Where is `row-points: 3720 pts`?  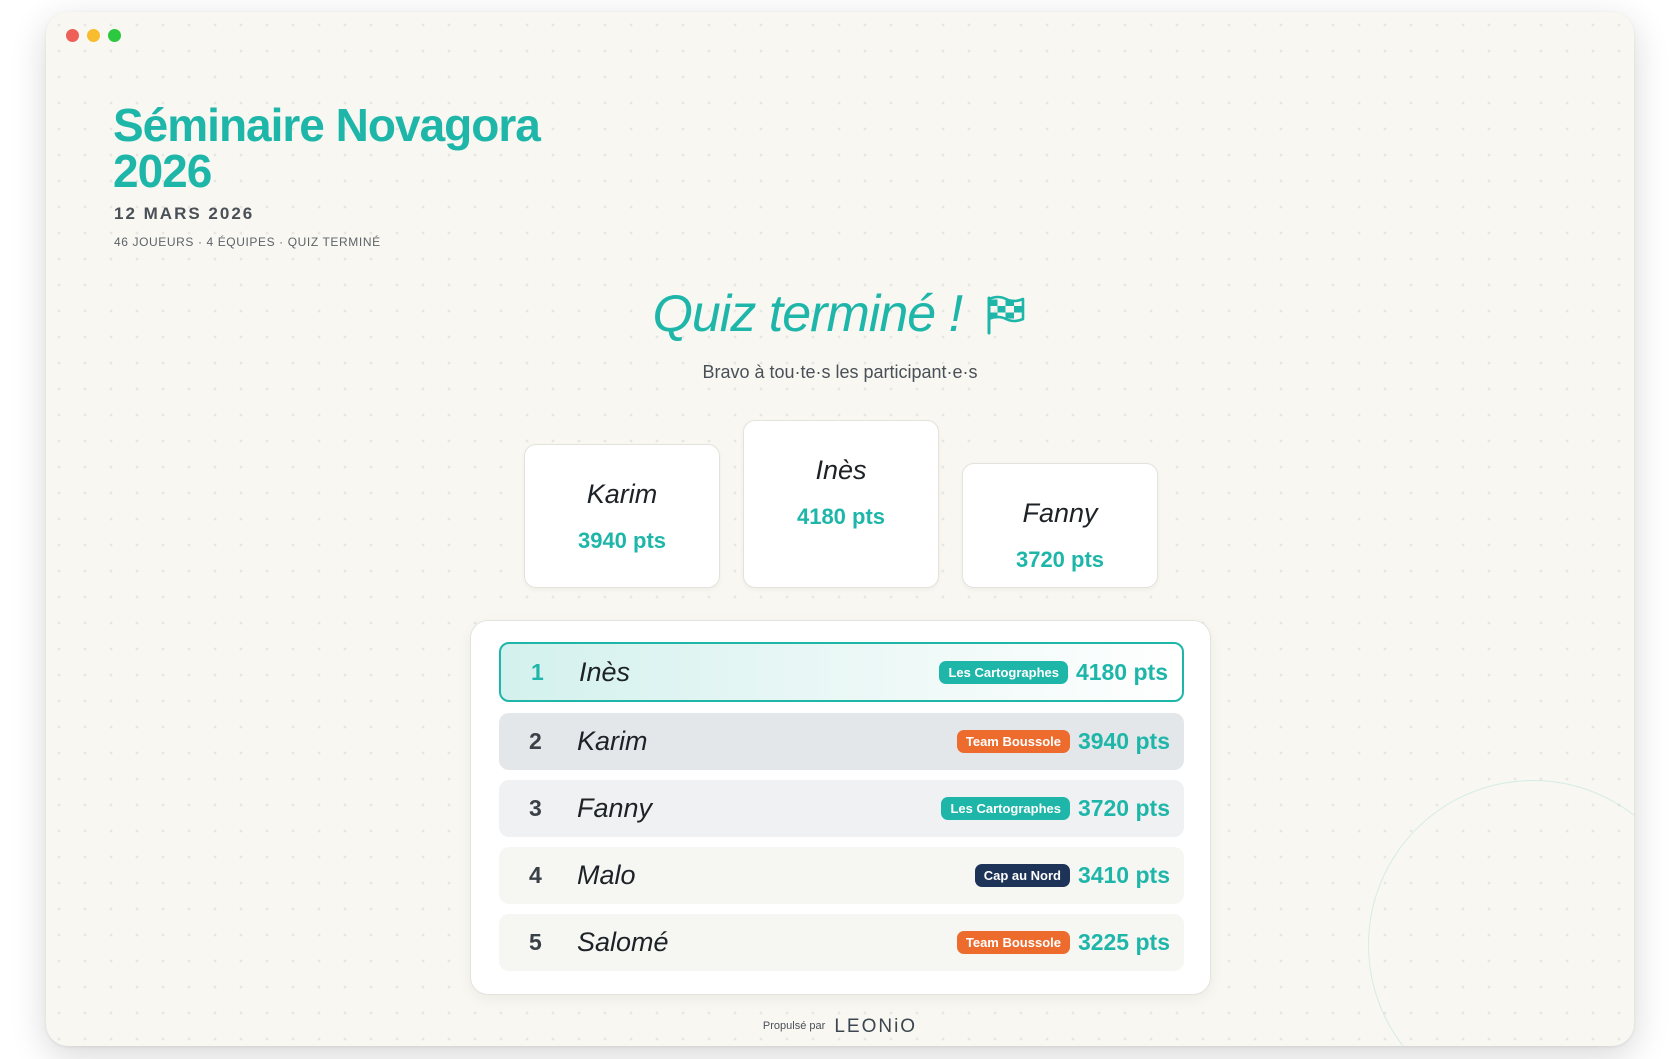 row-points: 3720 pts is located at coordinates (1123, 808).